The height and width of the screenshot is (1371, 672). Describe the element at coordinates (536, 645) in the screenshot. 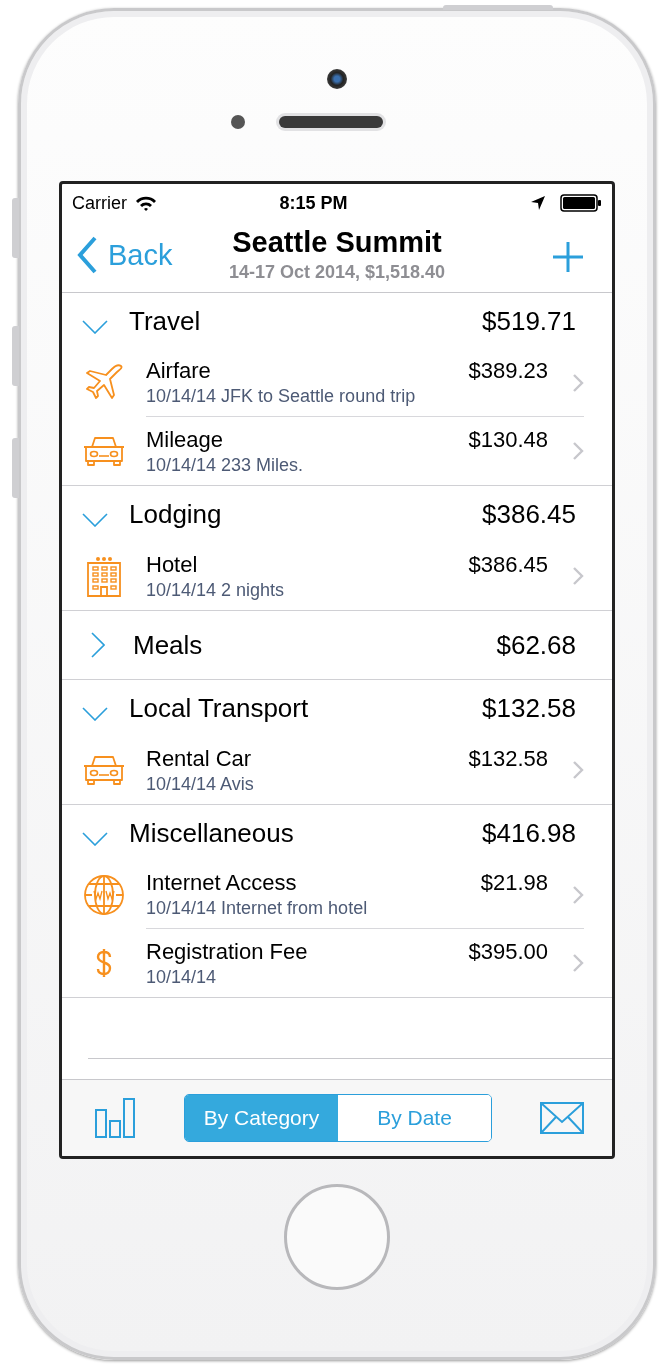

I see `category-total: $62.68` at that location.